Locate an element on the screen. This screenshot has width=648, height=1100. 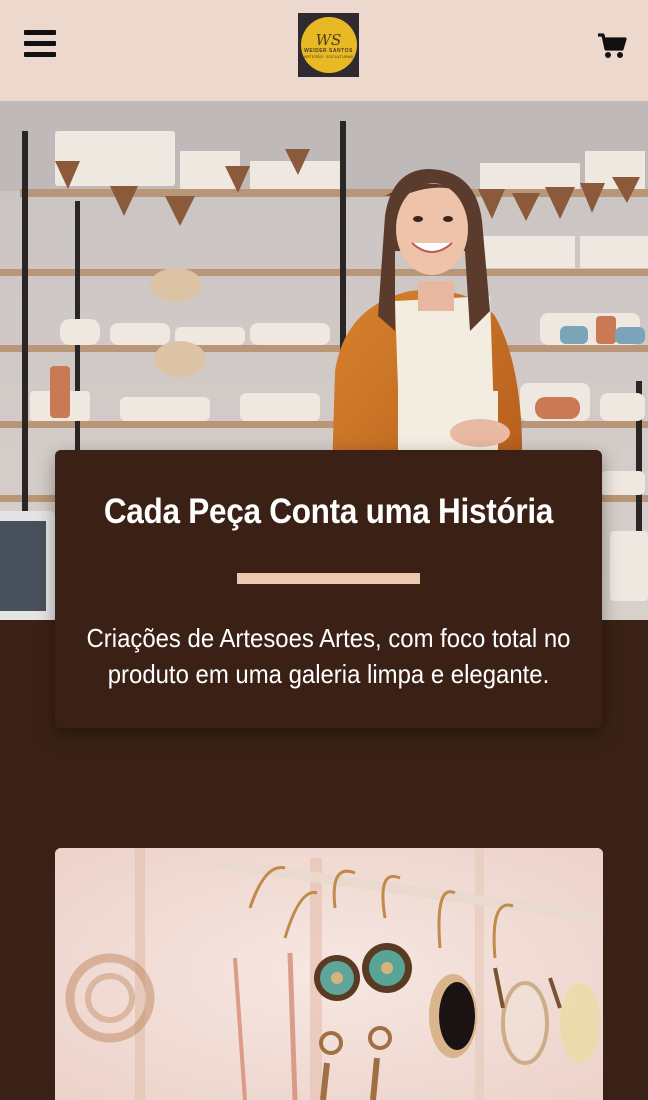
logo-text-line2: ARTESÃO · ESCULTURAS is located at coordinates (328, 56).